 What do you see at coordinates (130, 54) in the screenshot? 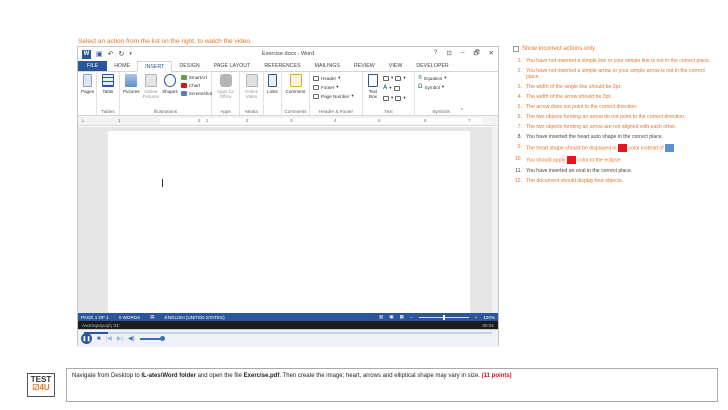
I see `customize-toolbar-icon: ▾` at bounding box center [130, 54].